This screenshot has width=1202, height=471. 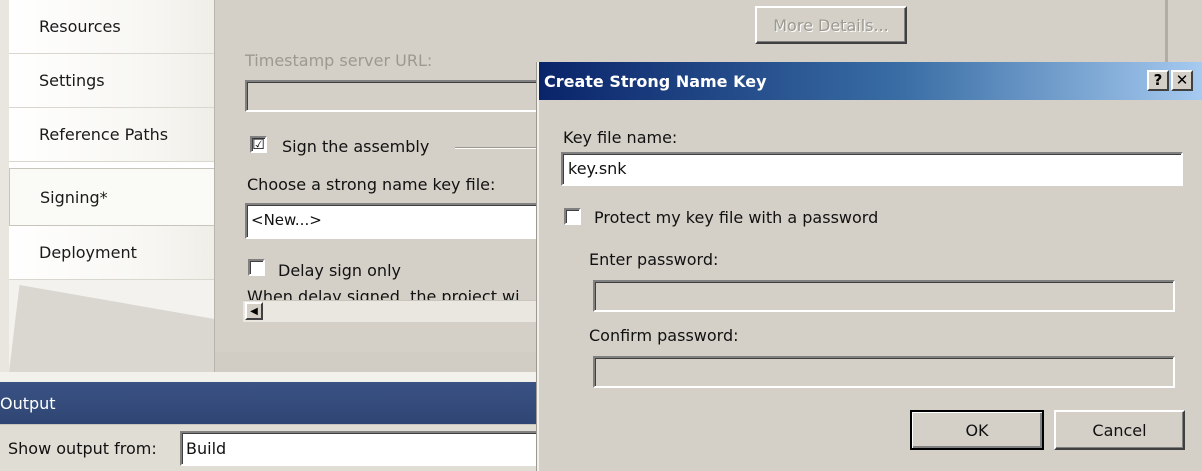 I want to click on key-file-name-label: Key file name:, so click(x=620, y=137).